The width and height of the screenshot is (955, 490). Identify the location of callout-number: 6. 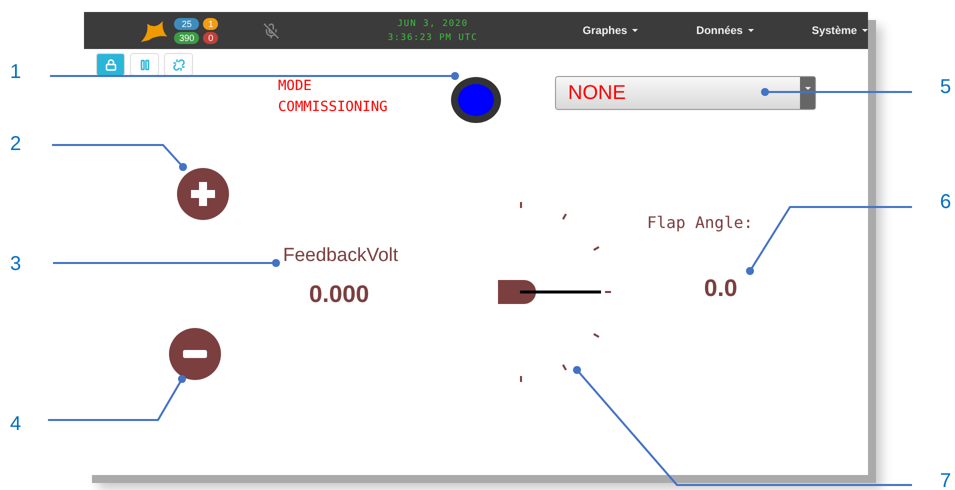
(946, 202).